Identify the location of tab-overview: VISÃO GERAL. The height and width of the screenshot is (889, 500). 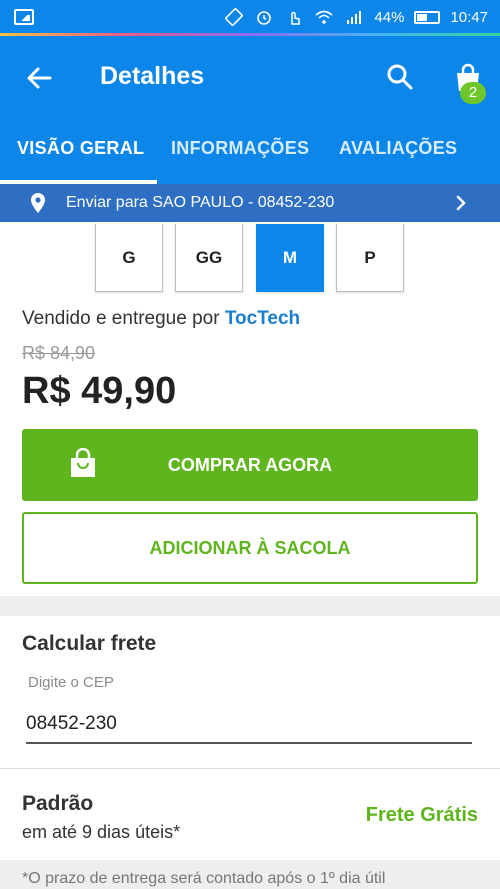
(80, 148).